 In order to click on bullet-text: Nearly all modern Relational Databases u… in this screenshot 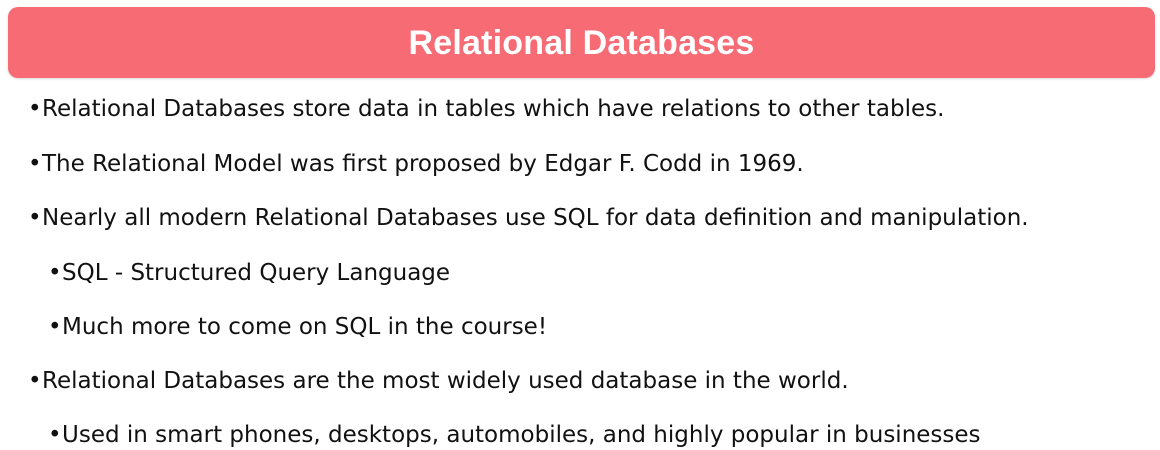, I will do `click(535, 218)`.